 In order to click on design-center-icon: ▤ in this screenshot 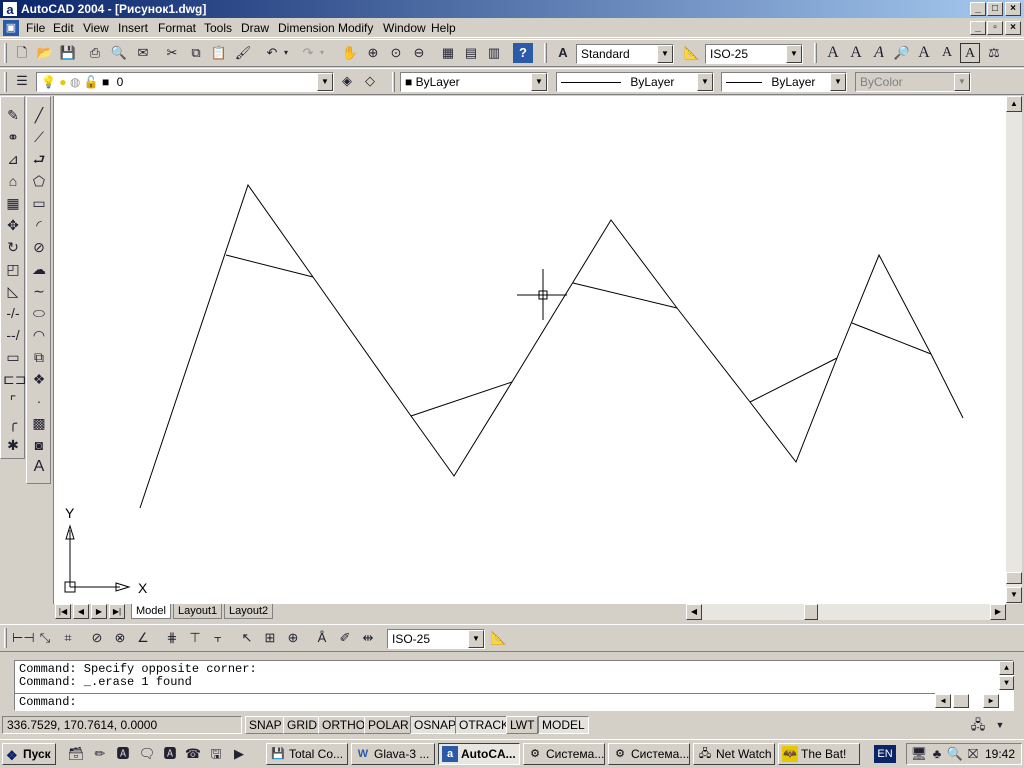, I will do `click(471, 53)`.